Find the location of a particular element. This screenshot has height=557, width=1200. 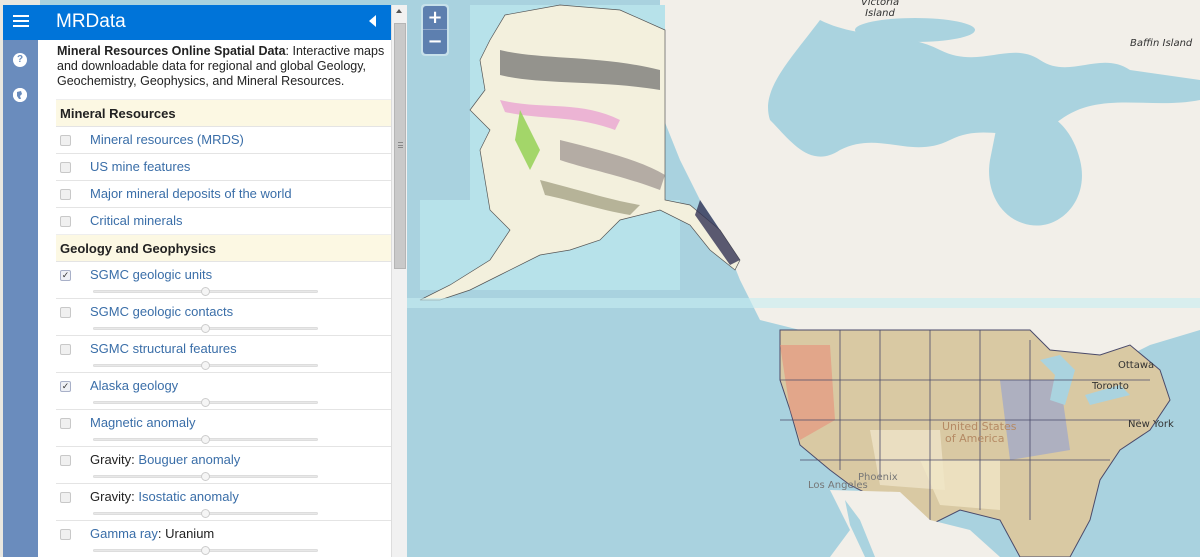

intro-title: Mineral Resources Online Spatial Data is located at coordinates (171, 51).